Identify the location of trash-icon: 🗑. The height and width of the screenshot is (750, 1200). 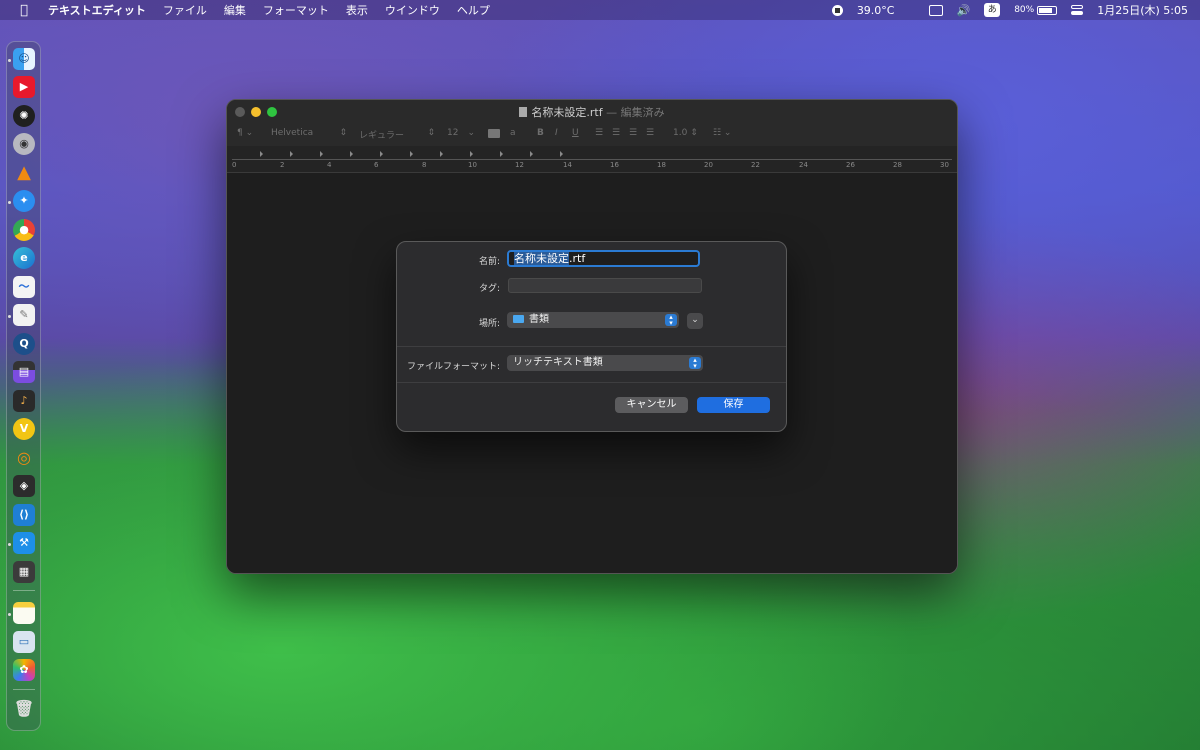
(24, 709).